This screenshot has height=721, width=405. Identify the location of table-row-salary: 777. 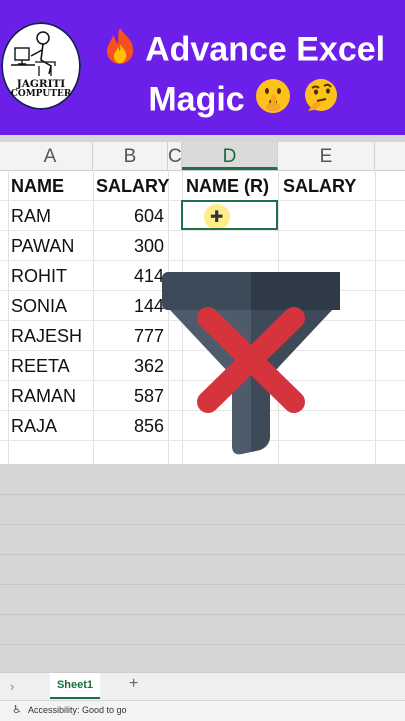
(130, 336).